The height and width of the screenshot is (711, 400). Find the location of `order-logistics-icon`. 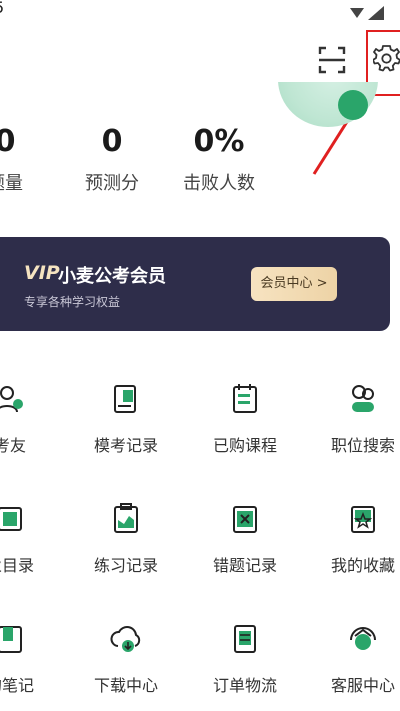

order-logistics-icon is located at coordinates (245, 639).